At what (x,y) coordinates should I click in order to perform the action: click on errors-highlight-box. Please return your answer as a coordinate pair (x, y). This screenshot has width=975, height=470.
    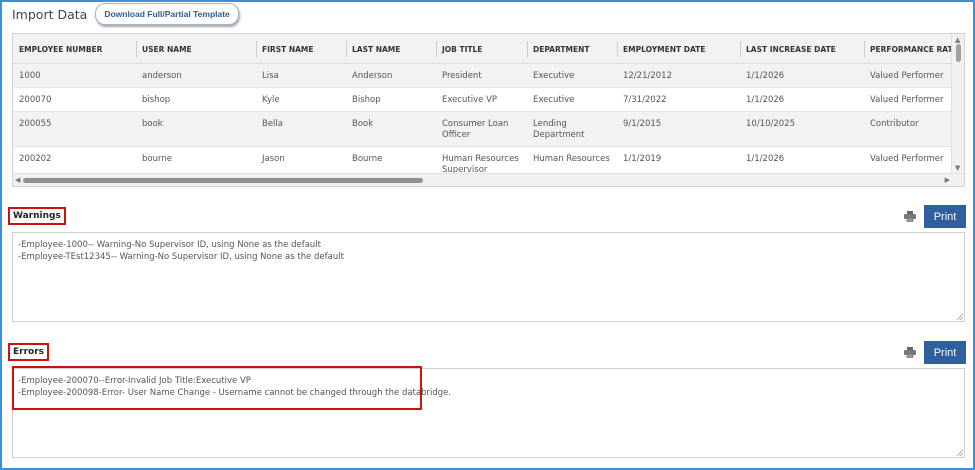
    Looking at the image, I should click on (217, 388).